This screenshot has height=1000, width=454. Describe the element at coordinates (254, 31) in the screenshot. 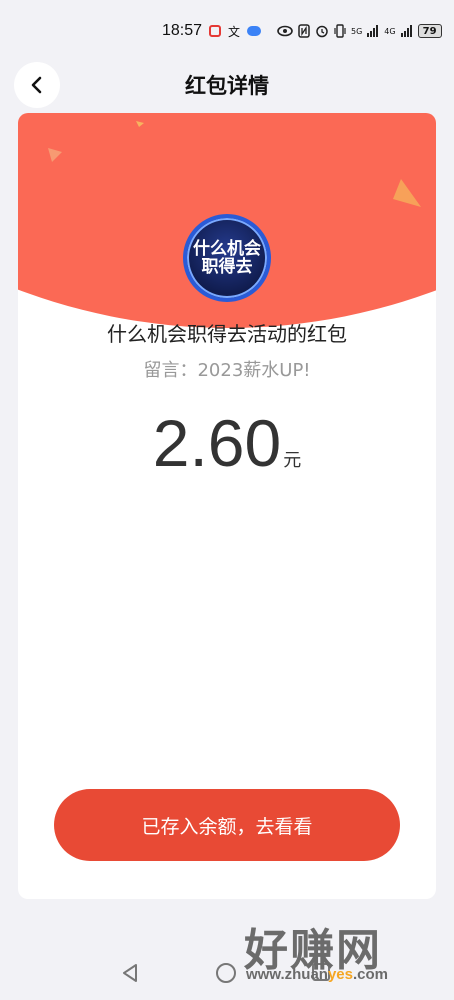

I see `cloud-icon` at that location.